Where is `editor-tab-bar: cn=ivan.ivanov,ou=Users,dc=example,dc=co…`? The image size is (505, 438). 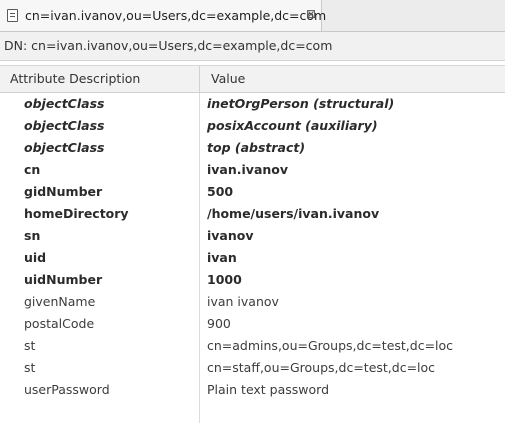 editor-tab-bar: cn=ivan.ivanov,ou=Users,dc=example,dc=co… is located at coordinates (252, 16).